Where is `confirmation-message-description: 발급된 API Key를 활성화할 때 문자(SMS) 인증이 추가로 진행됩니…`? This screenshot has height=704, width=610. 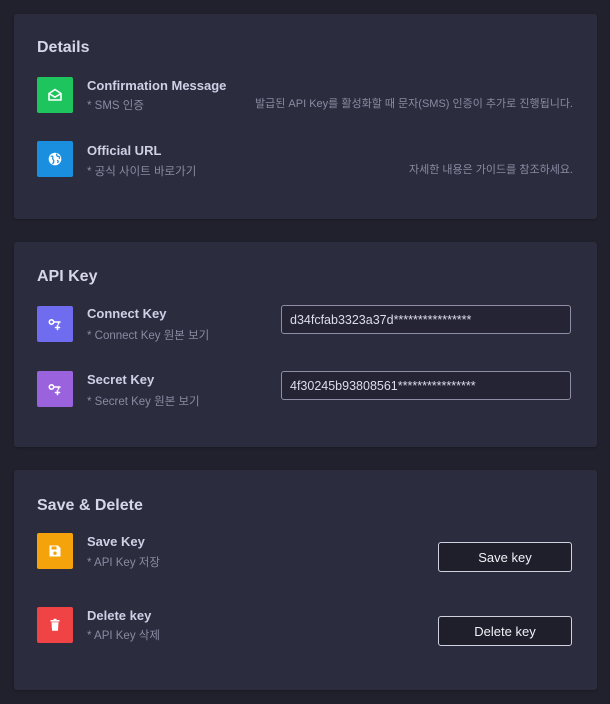 confirmation-message-description: 발급된 API Key를 활성화할 때 문자(SMS) 인증이 추가로 진행됩니… is located at coordinates (414, 104).